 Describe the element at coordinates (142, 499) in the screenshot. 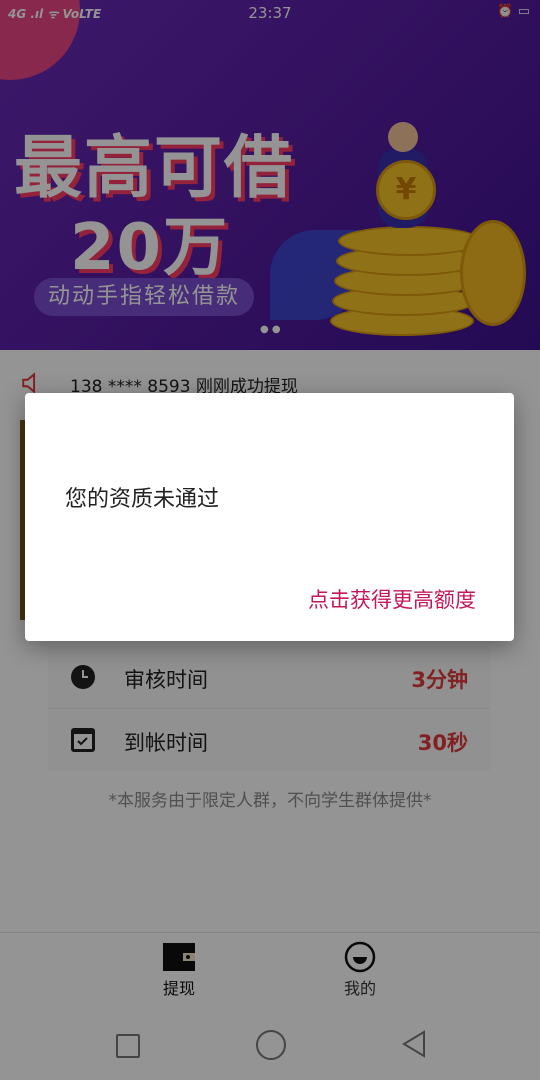

I see `dialog-message: 您的资质未通过` at that location.